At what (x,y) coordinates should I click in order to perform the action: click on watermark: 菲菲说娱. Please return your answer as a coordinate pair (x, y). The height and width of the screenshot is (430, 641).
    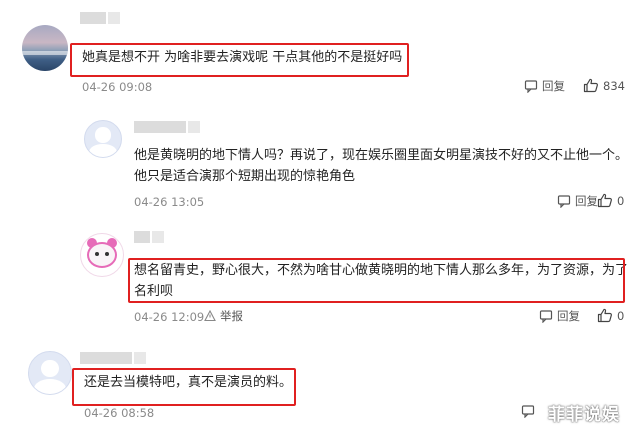
    Looking at the image, I should click on (584, 415).